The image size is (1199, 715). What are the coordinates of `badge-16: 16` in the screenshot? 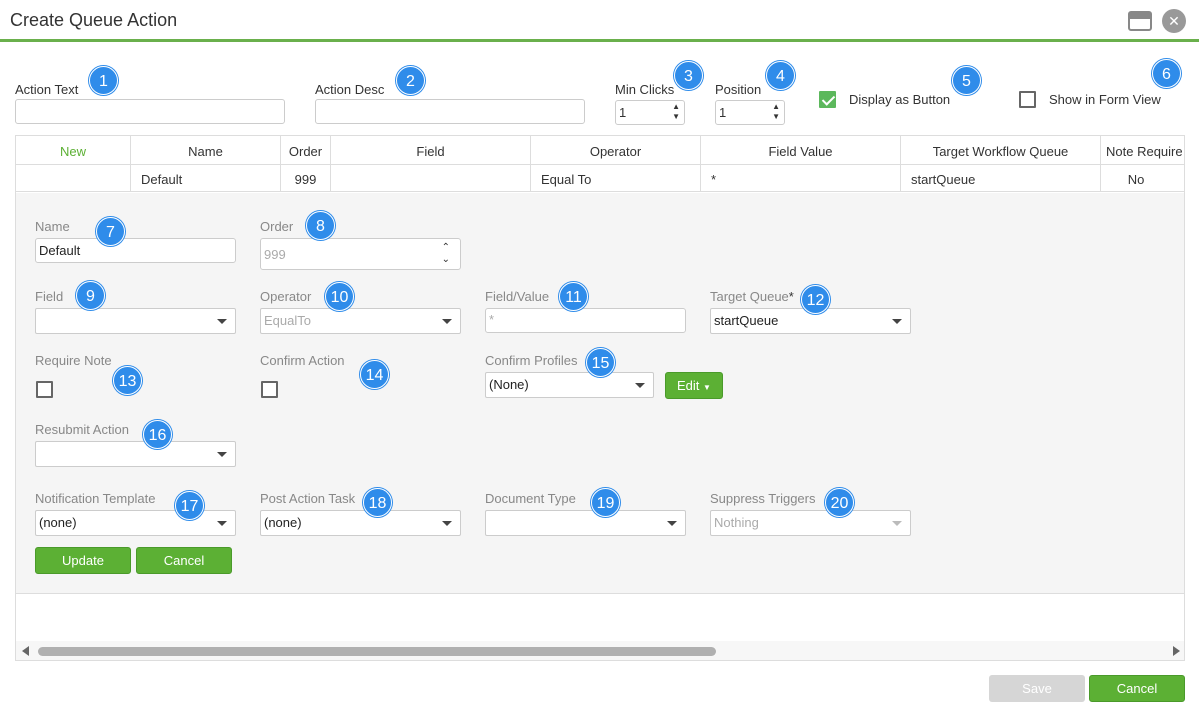 It's located at (157, 434).